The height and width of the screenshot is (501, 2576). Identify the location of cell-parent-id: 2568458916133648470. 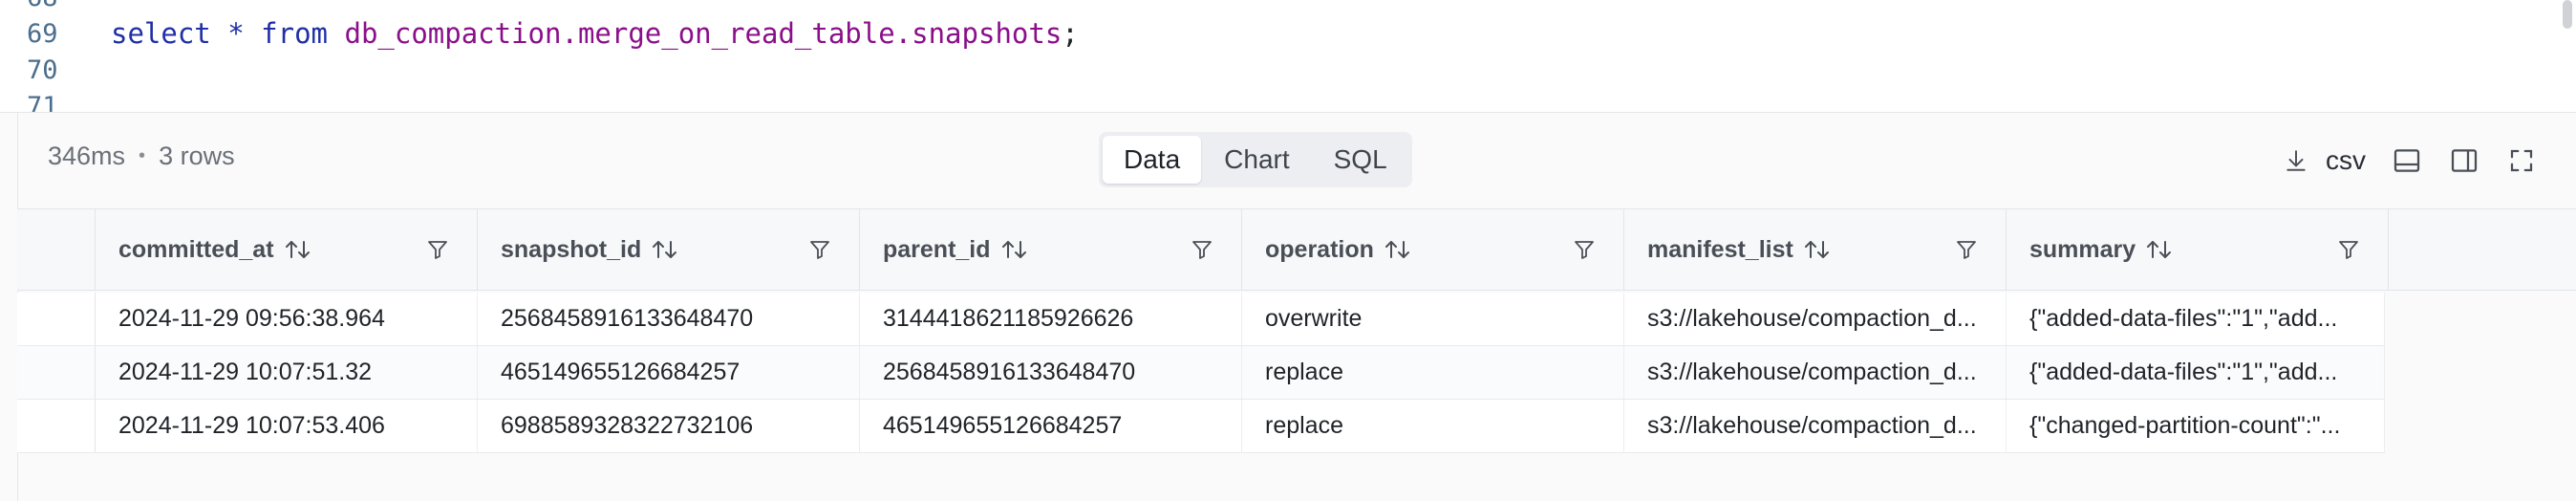
(1051, 373).